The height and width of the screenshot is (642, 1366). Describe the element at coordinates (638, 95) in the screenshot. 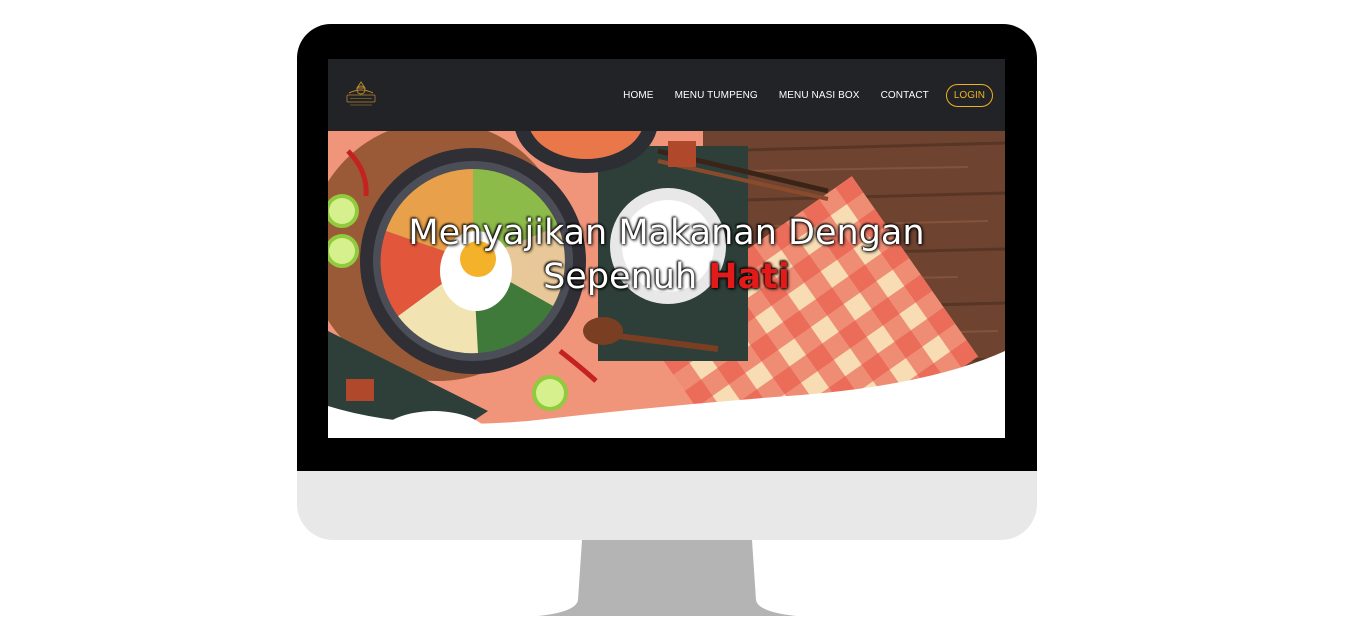

I see `nav-home: HOME` at that location.